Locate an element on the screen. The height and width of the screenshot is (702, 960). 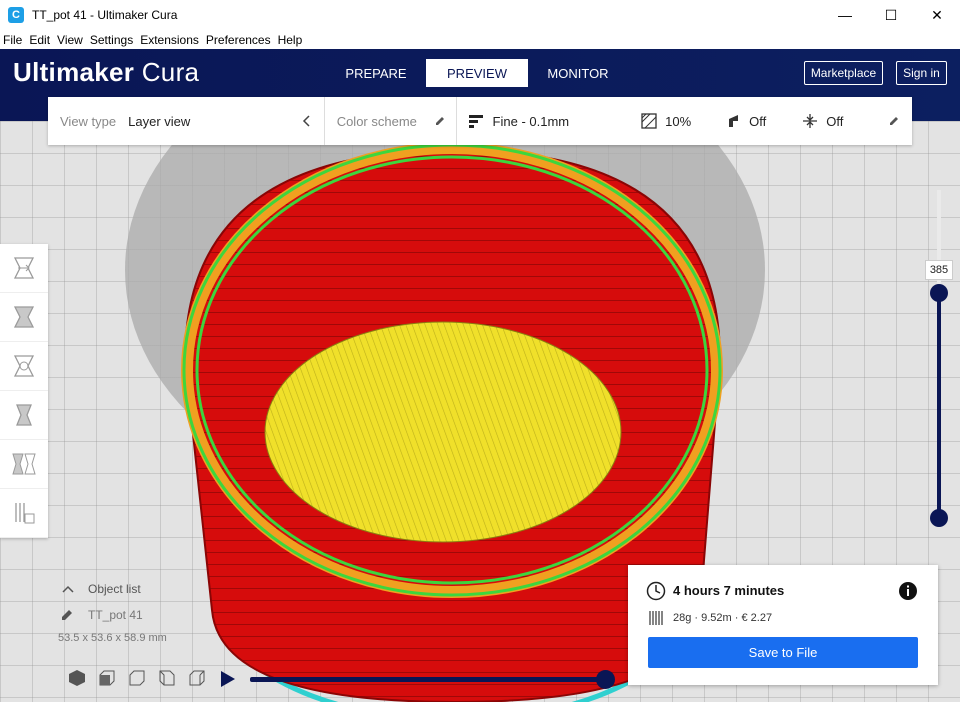
path-slider-track is located at coordinates (428, 679).